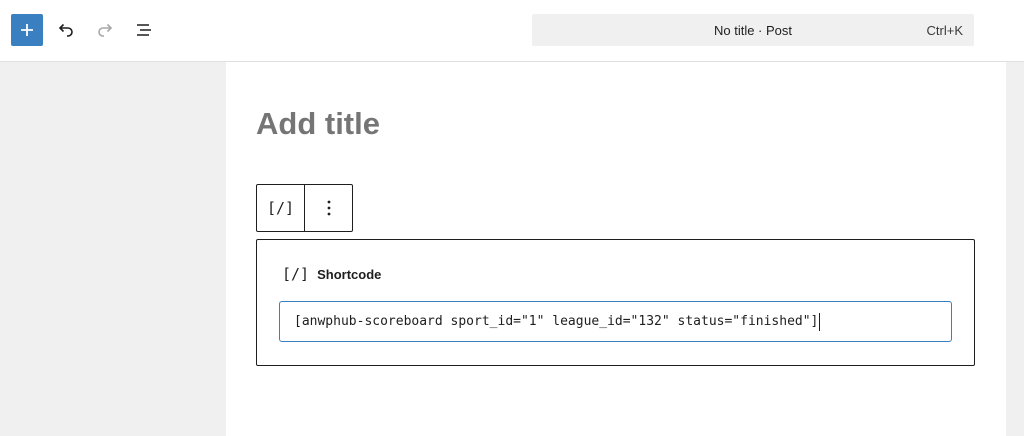 This screenshot has height=436, width=1024. I want to click on undo-button, so click(66, 30).